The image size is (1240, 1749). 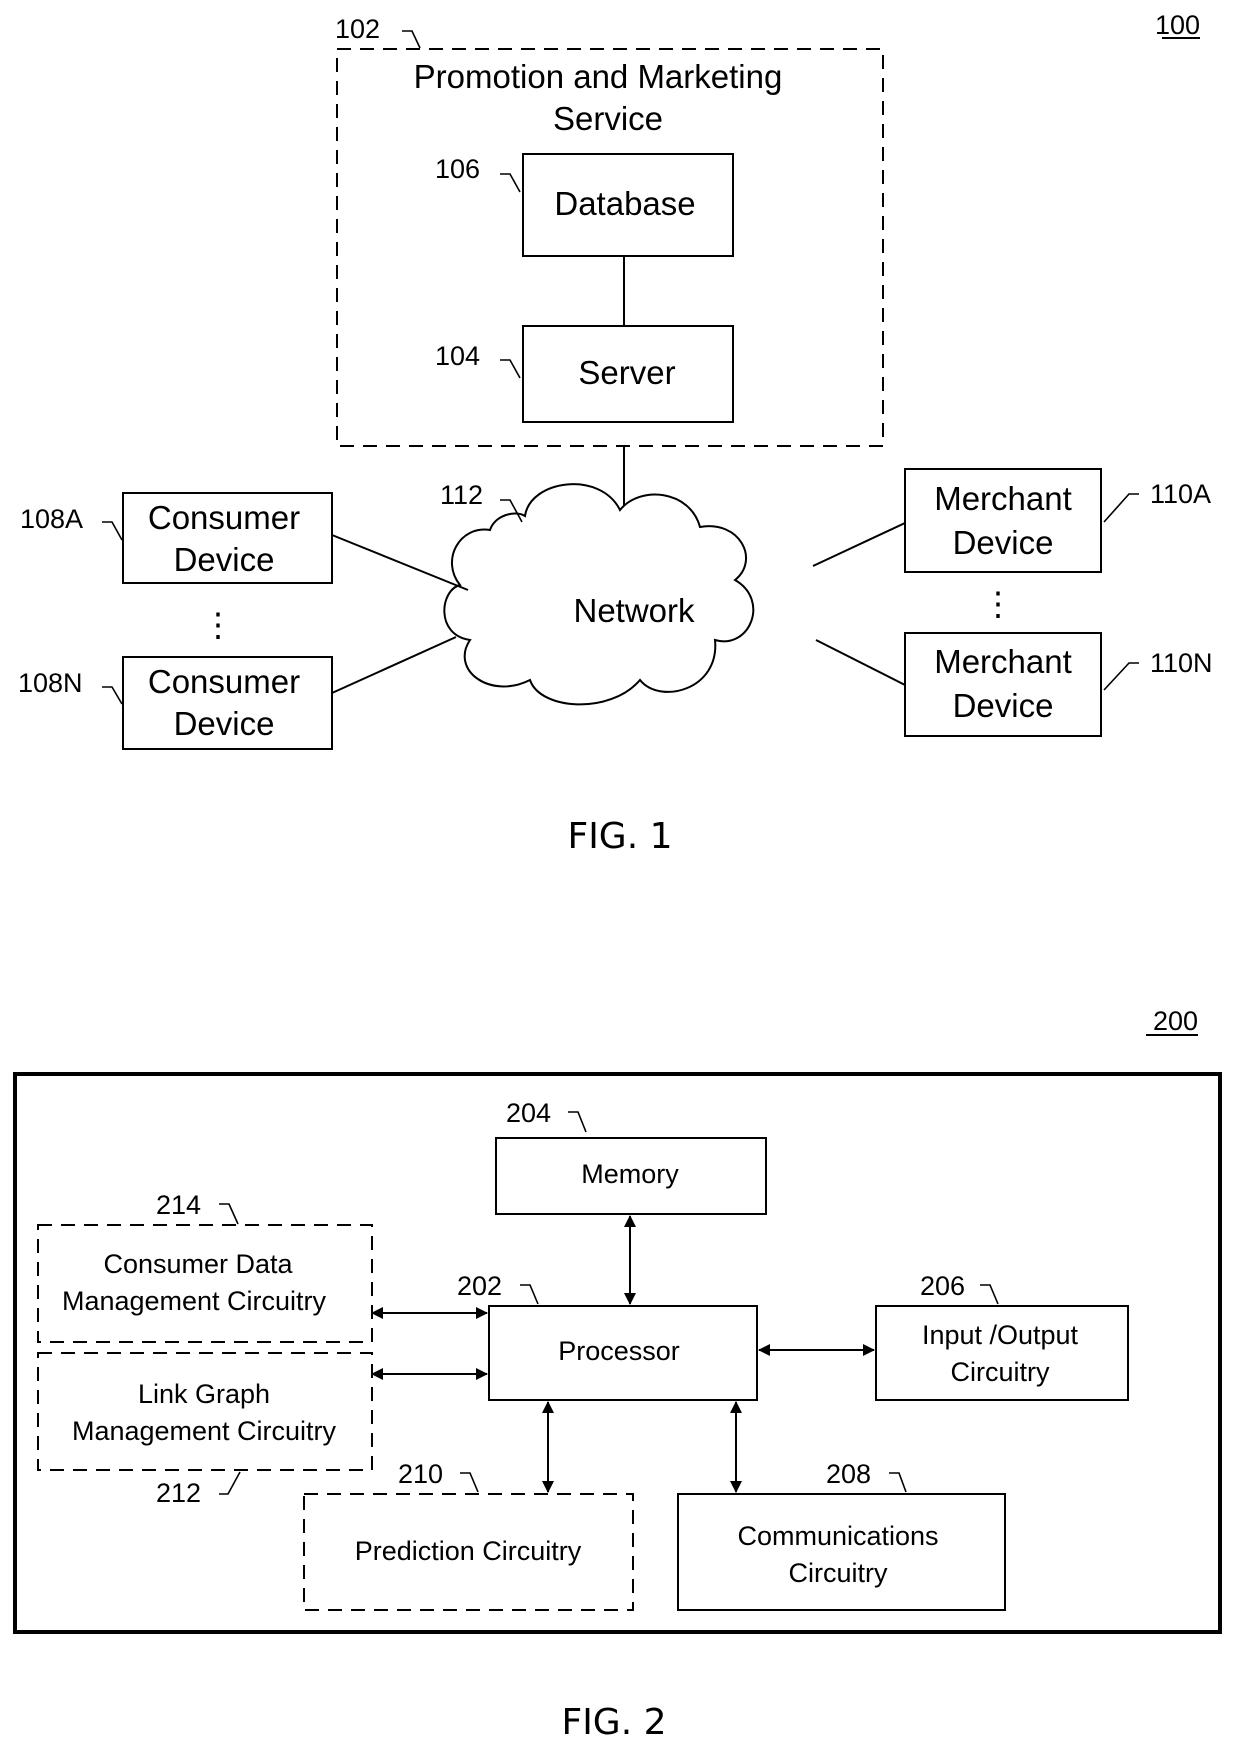 What do you see at coordinates (112, 531) in the screenshot?
I see `consumer-device-a-leader` at bounding box center [112, 531].